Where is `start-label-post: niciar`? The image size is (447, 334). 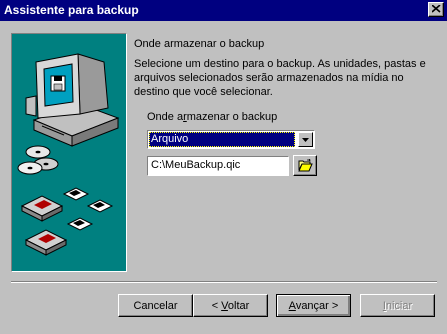
start-label-post: niciar is located at coordinates (399, 305).